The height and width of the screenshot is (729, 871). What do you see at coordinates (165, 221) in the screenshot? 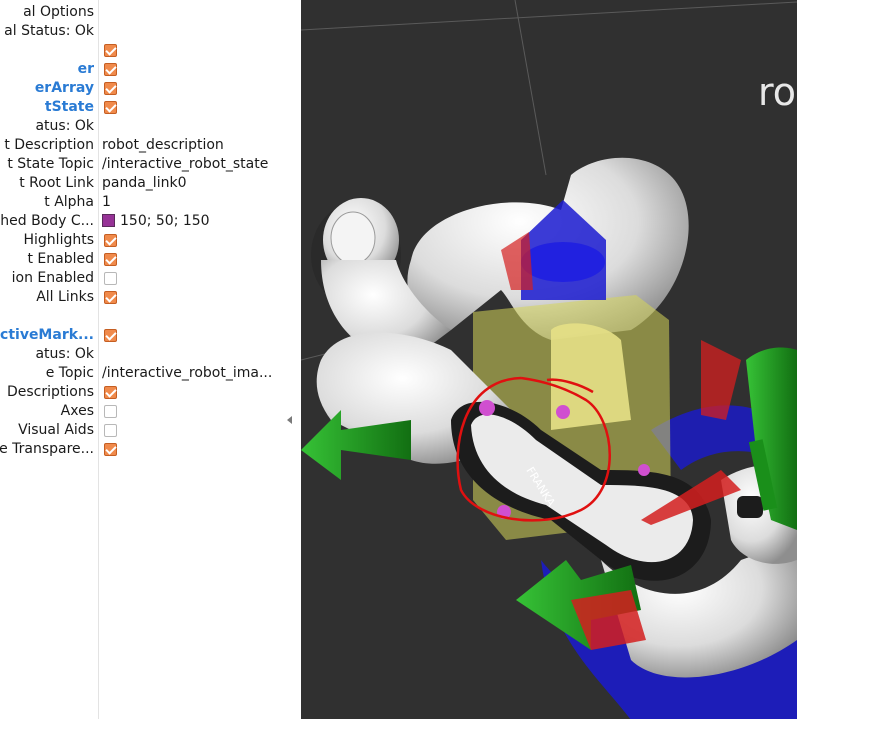
I see `color-value-text: 150; 50; 150` at bounding box center [165, 221].